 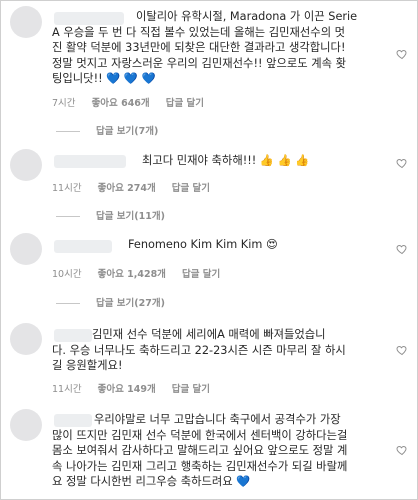 I want to click on comment-text: Fenomeno Kim Kim Kim 😍, so click(x=203, y=244).